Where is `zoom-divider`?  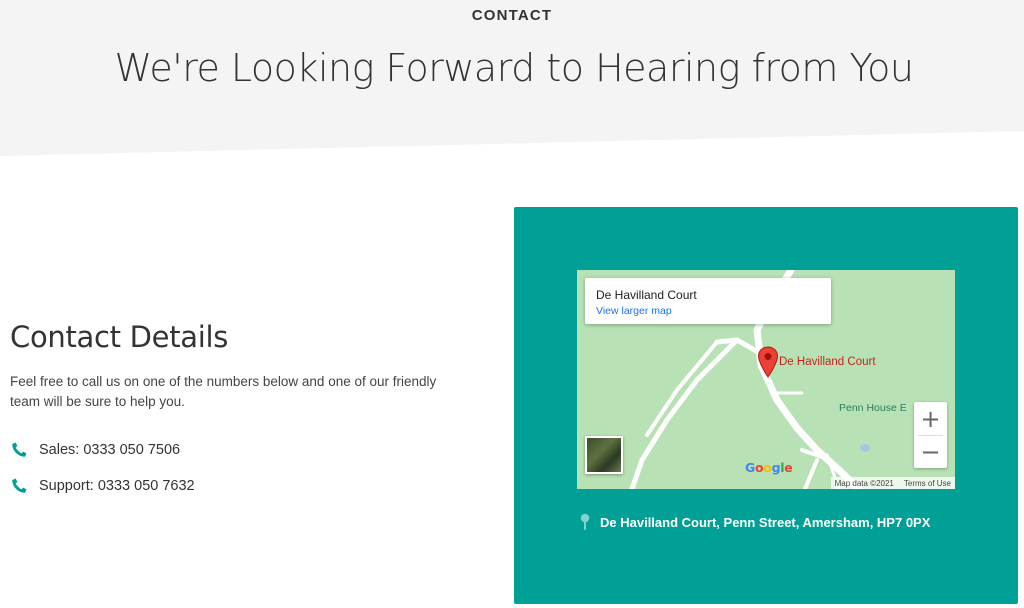 zoom-divider is located at coordinates (930, 435).